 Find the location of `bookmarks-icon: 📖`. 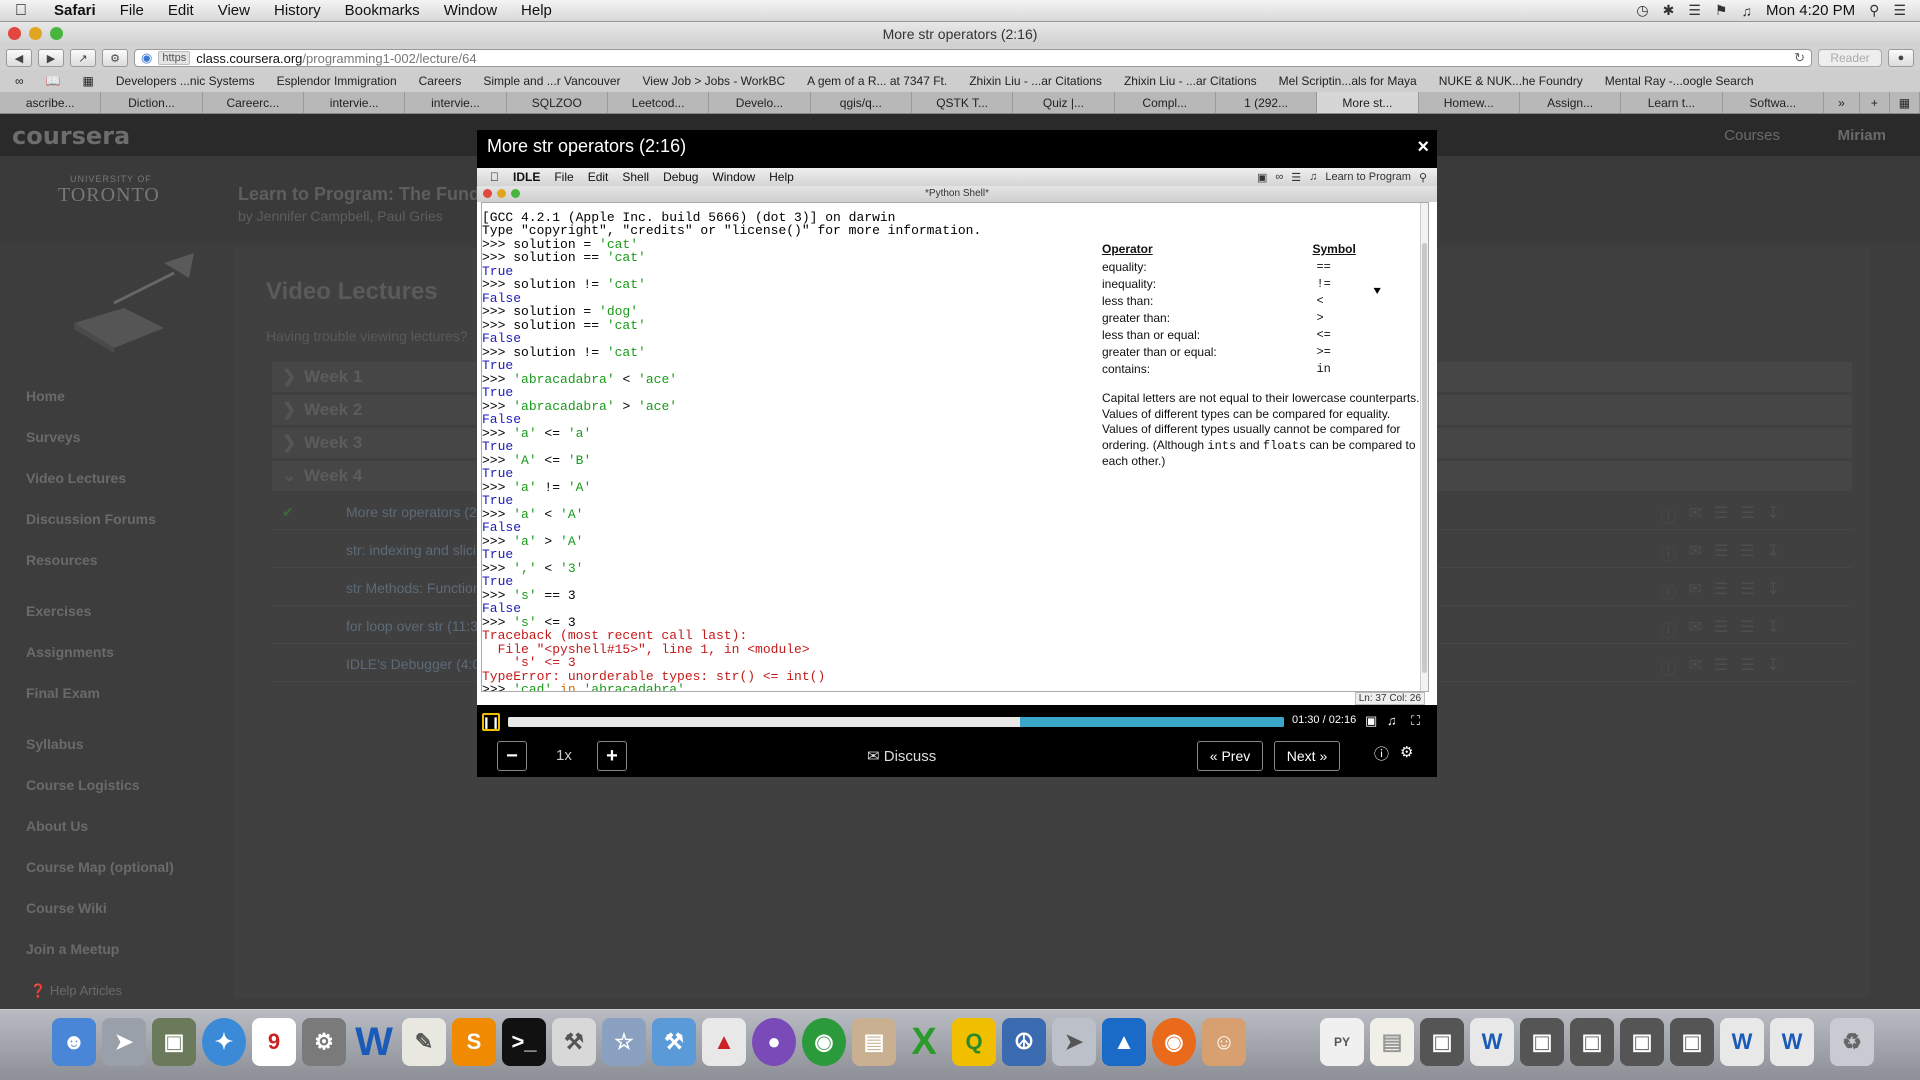

bookmarks-icon: 📖 is located at coordinates (53, 81).